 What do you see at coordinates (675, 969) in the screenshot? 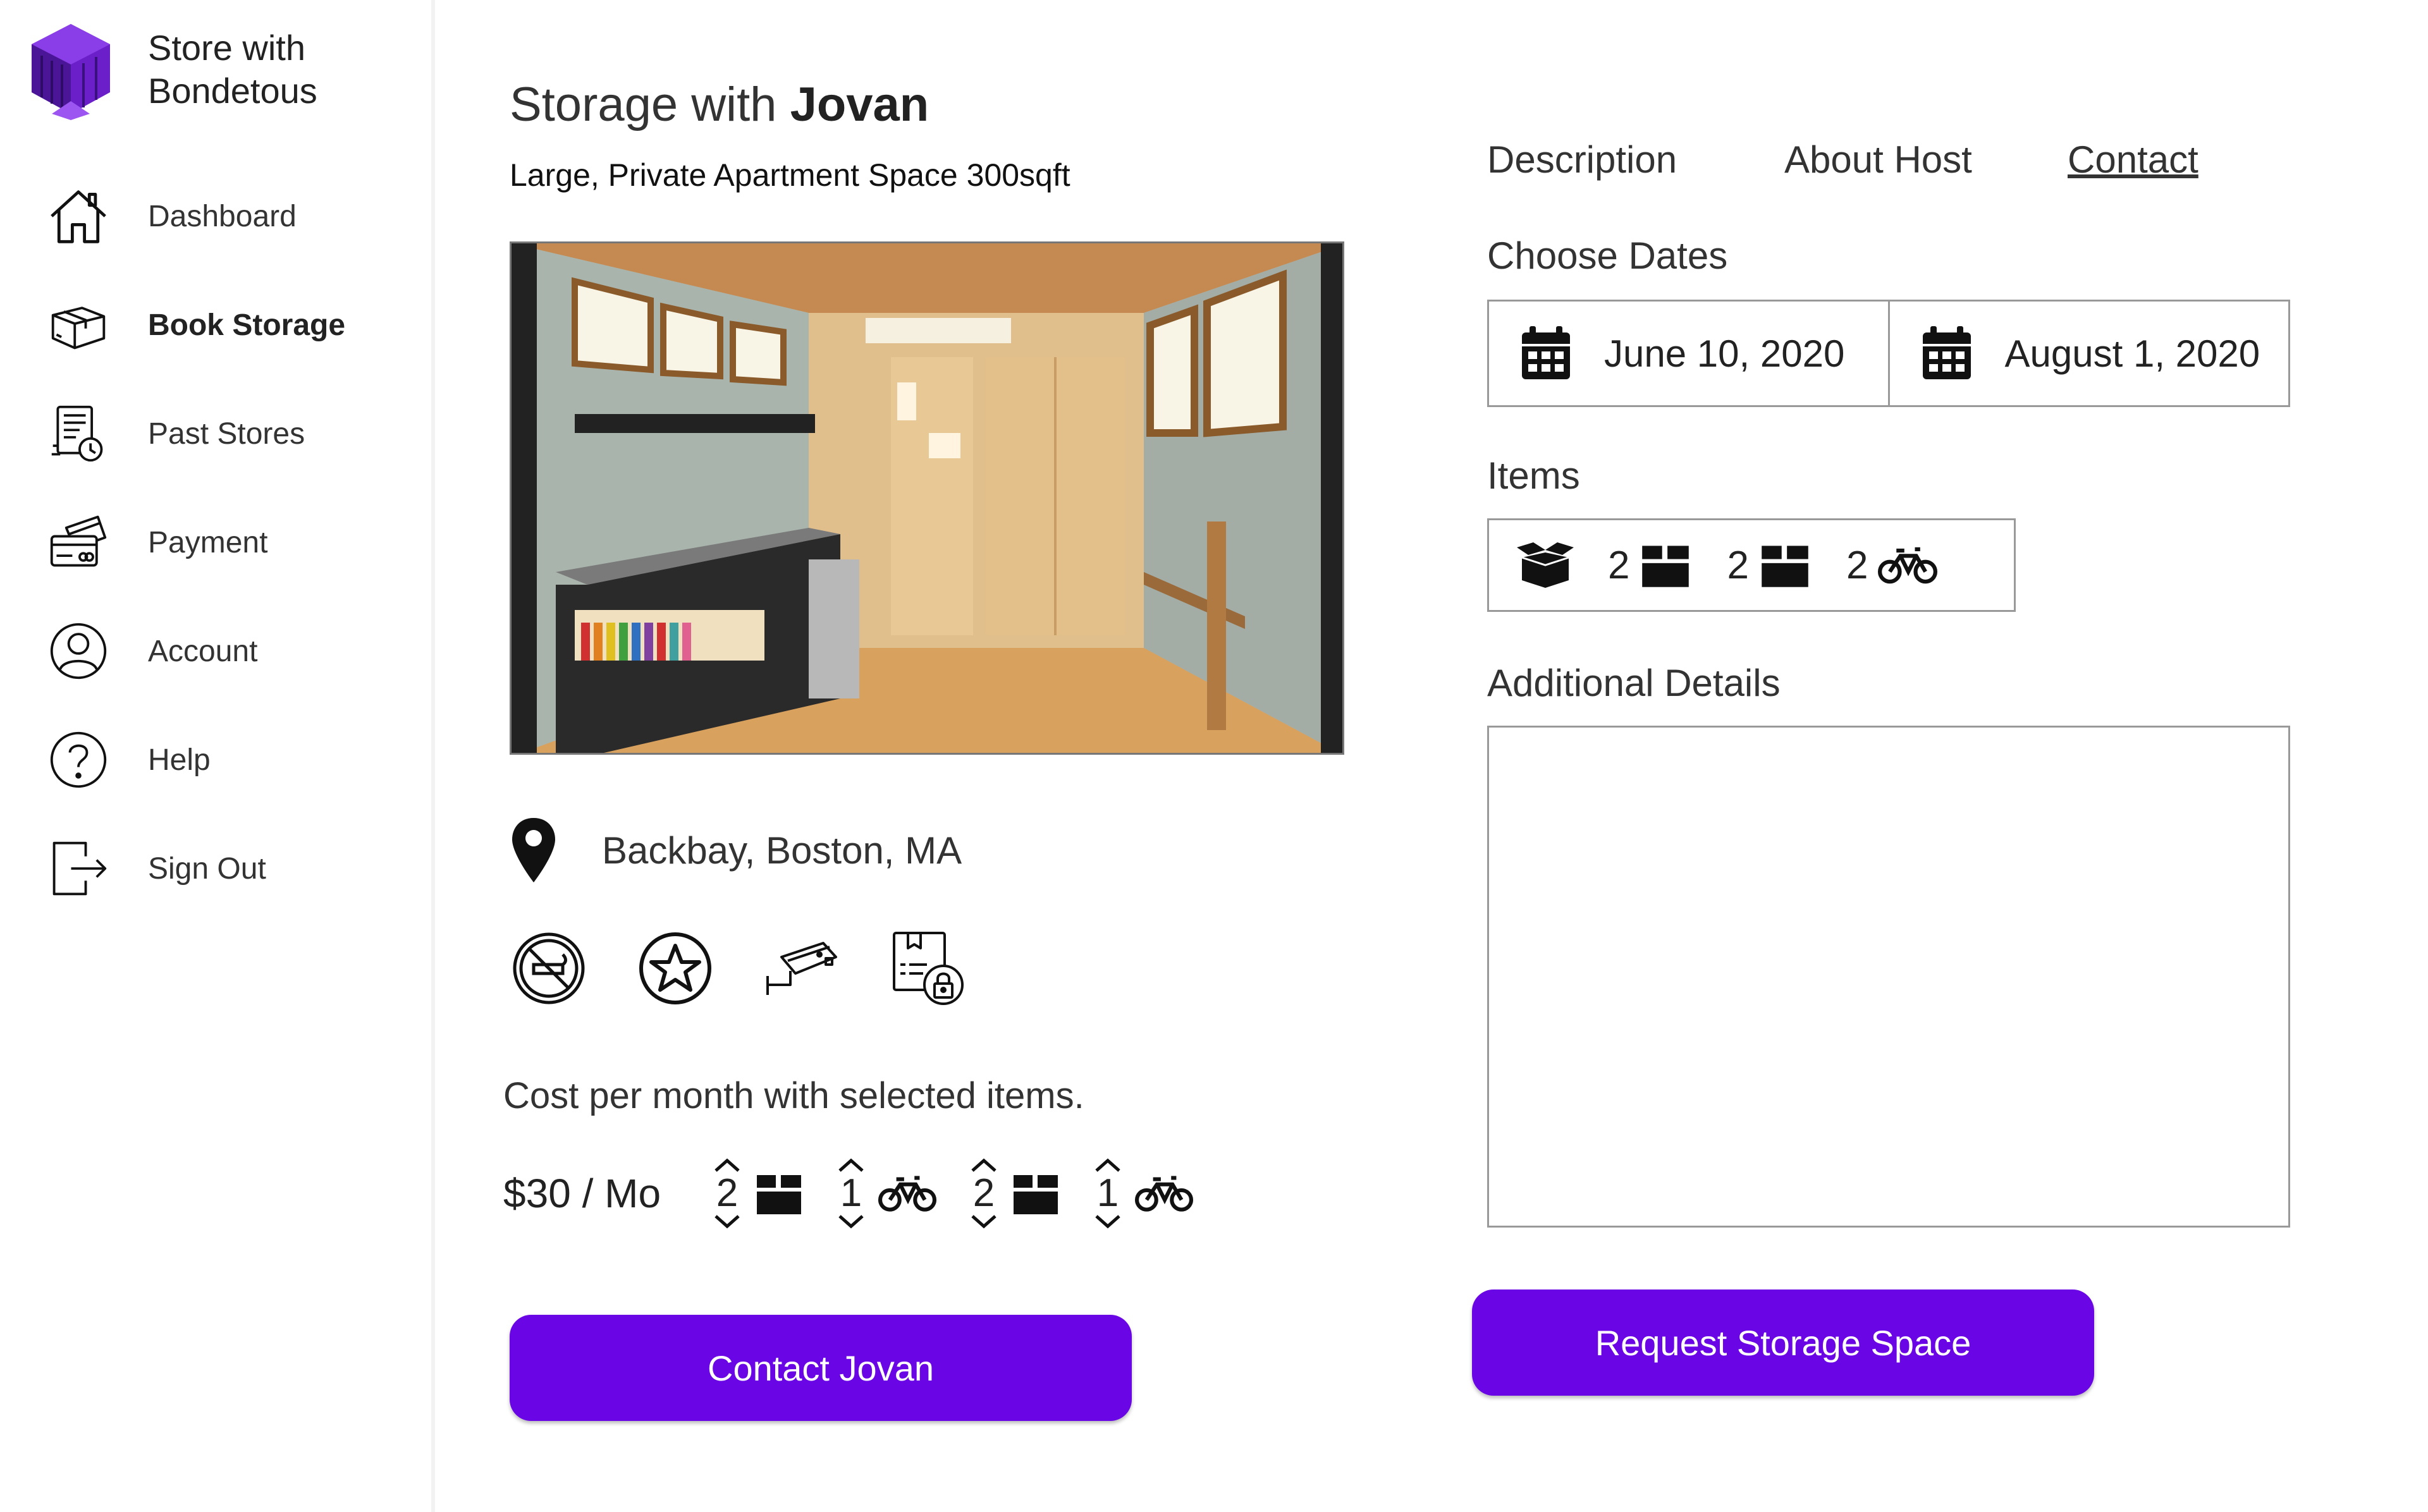
I see `star-badge-icon` at bounding box center [675, 969].